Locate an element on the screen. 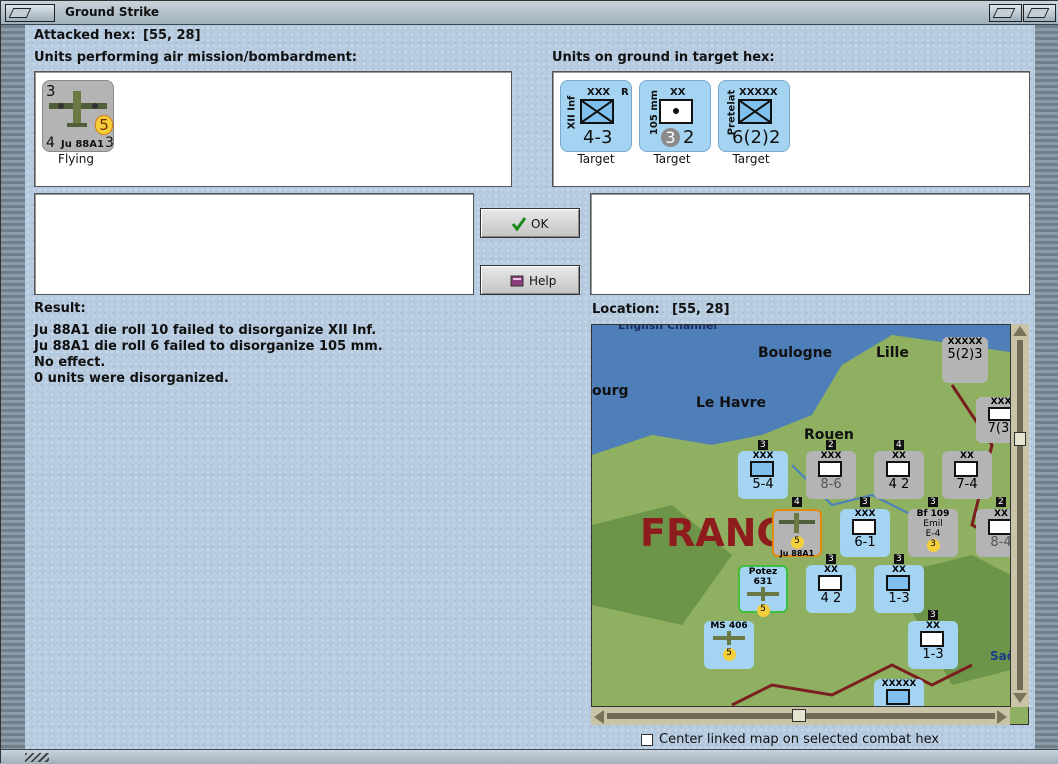 The image size is (1058, 764). map-unit-counter: XXX 6-1 is located at coordinates (865, 533).